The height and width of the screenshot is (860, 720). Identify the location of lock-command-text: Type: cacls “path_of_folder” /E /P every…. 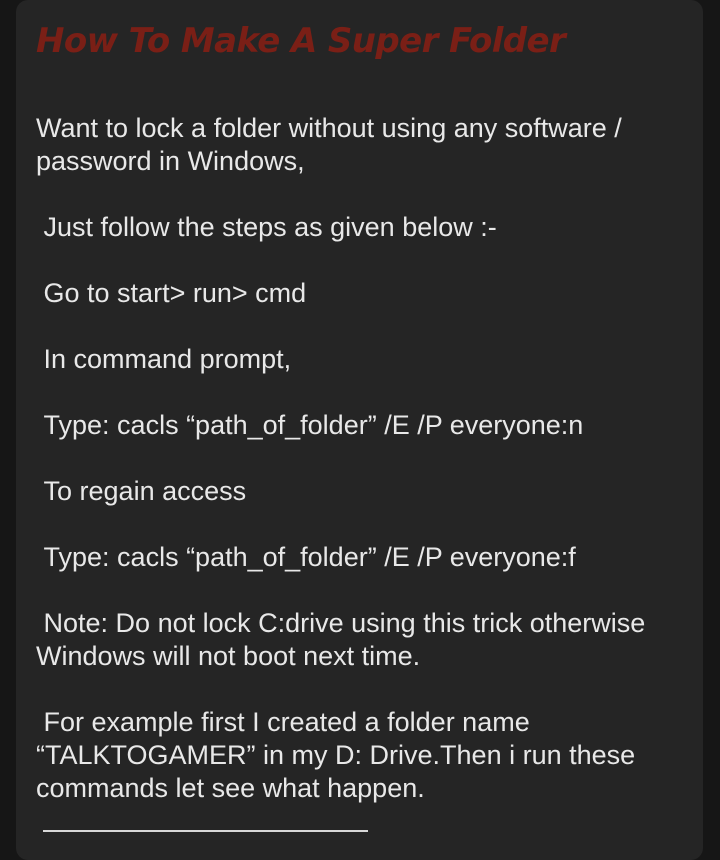
(310, 425).